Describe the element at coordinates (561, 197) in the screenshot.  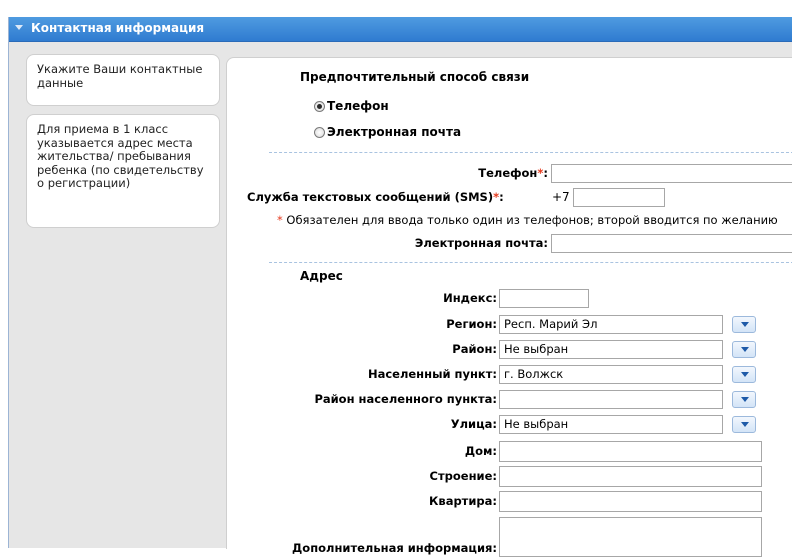
I see `sms-prefix: +7` at that location.